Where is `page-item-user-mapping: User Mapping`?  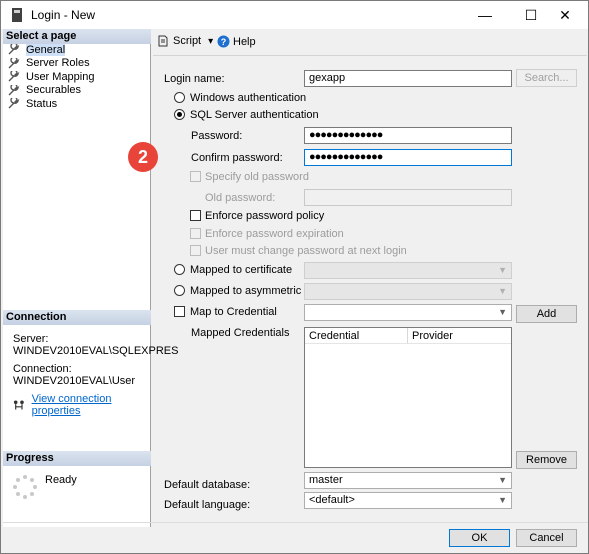 page-item-user-mapping: User Mapping is located at coordinates (50, 77).